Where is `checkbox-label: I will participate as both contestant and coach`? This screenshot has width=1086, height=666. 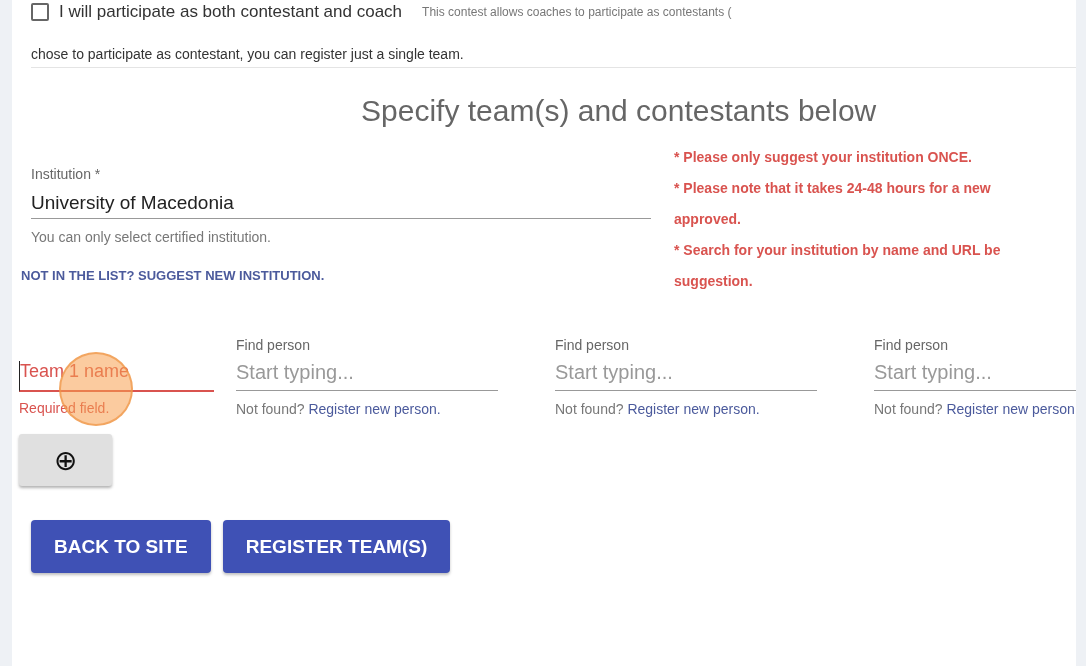
checkbox-label: I will participate as both contestant and coach is located at coordinates (231, 12).